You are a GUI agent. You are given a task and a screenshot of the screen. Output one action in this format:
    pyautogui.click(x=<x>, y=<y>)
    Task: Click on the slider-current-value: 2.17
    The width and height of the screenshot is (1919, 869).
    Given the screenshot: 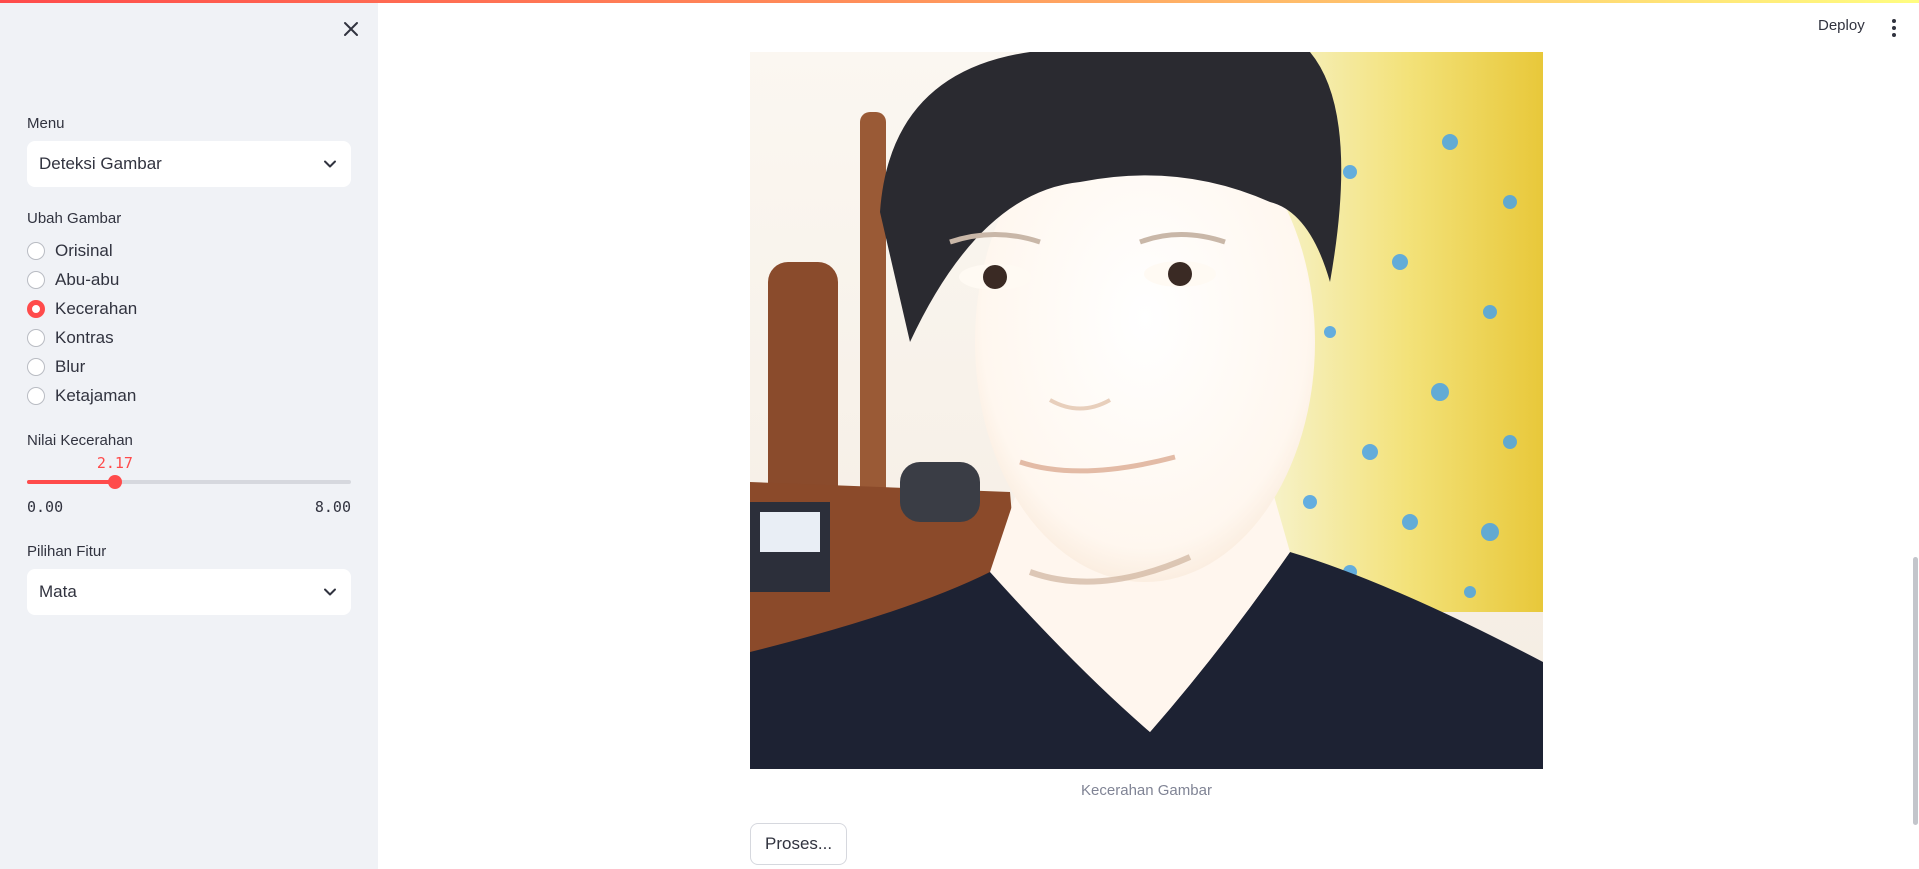 What is the action you would take?
    pyautogui.click(x=114, y=463)
    